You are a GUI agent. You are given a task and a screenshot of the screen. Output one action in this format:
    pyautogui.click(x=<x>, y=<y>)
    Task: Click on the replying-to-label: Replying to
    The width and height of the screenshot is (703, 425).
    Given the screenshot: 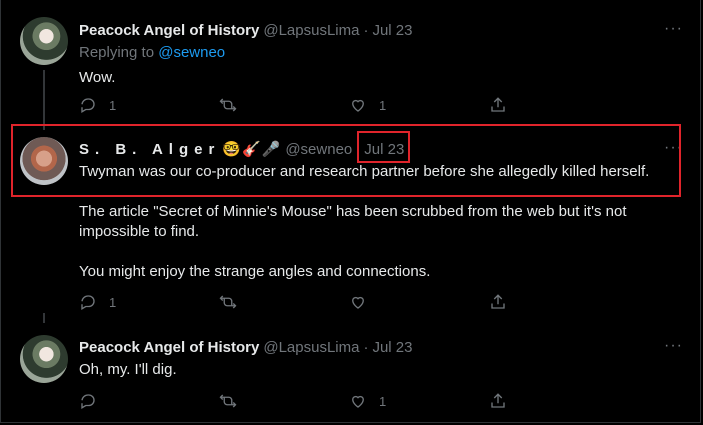 What is the action you would take?
    pyautogui.click(x=117, y=52)
    